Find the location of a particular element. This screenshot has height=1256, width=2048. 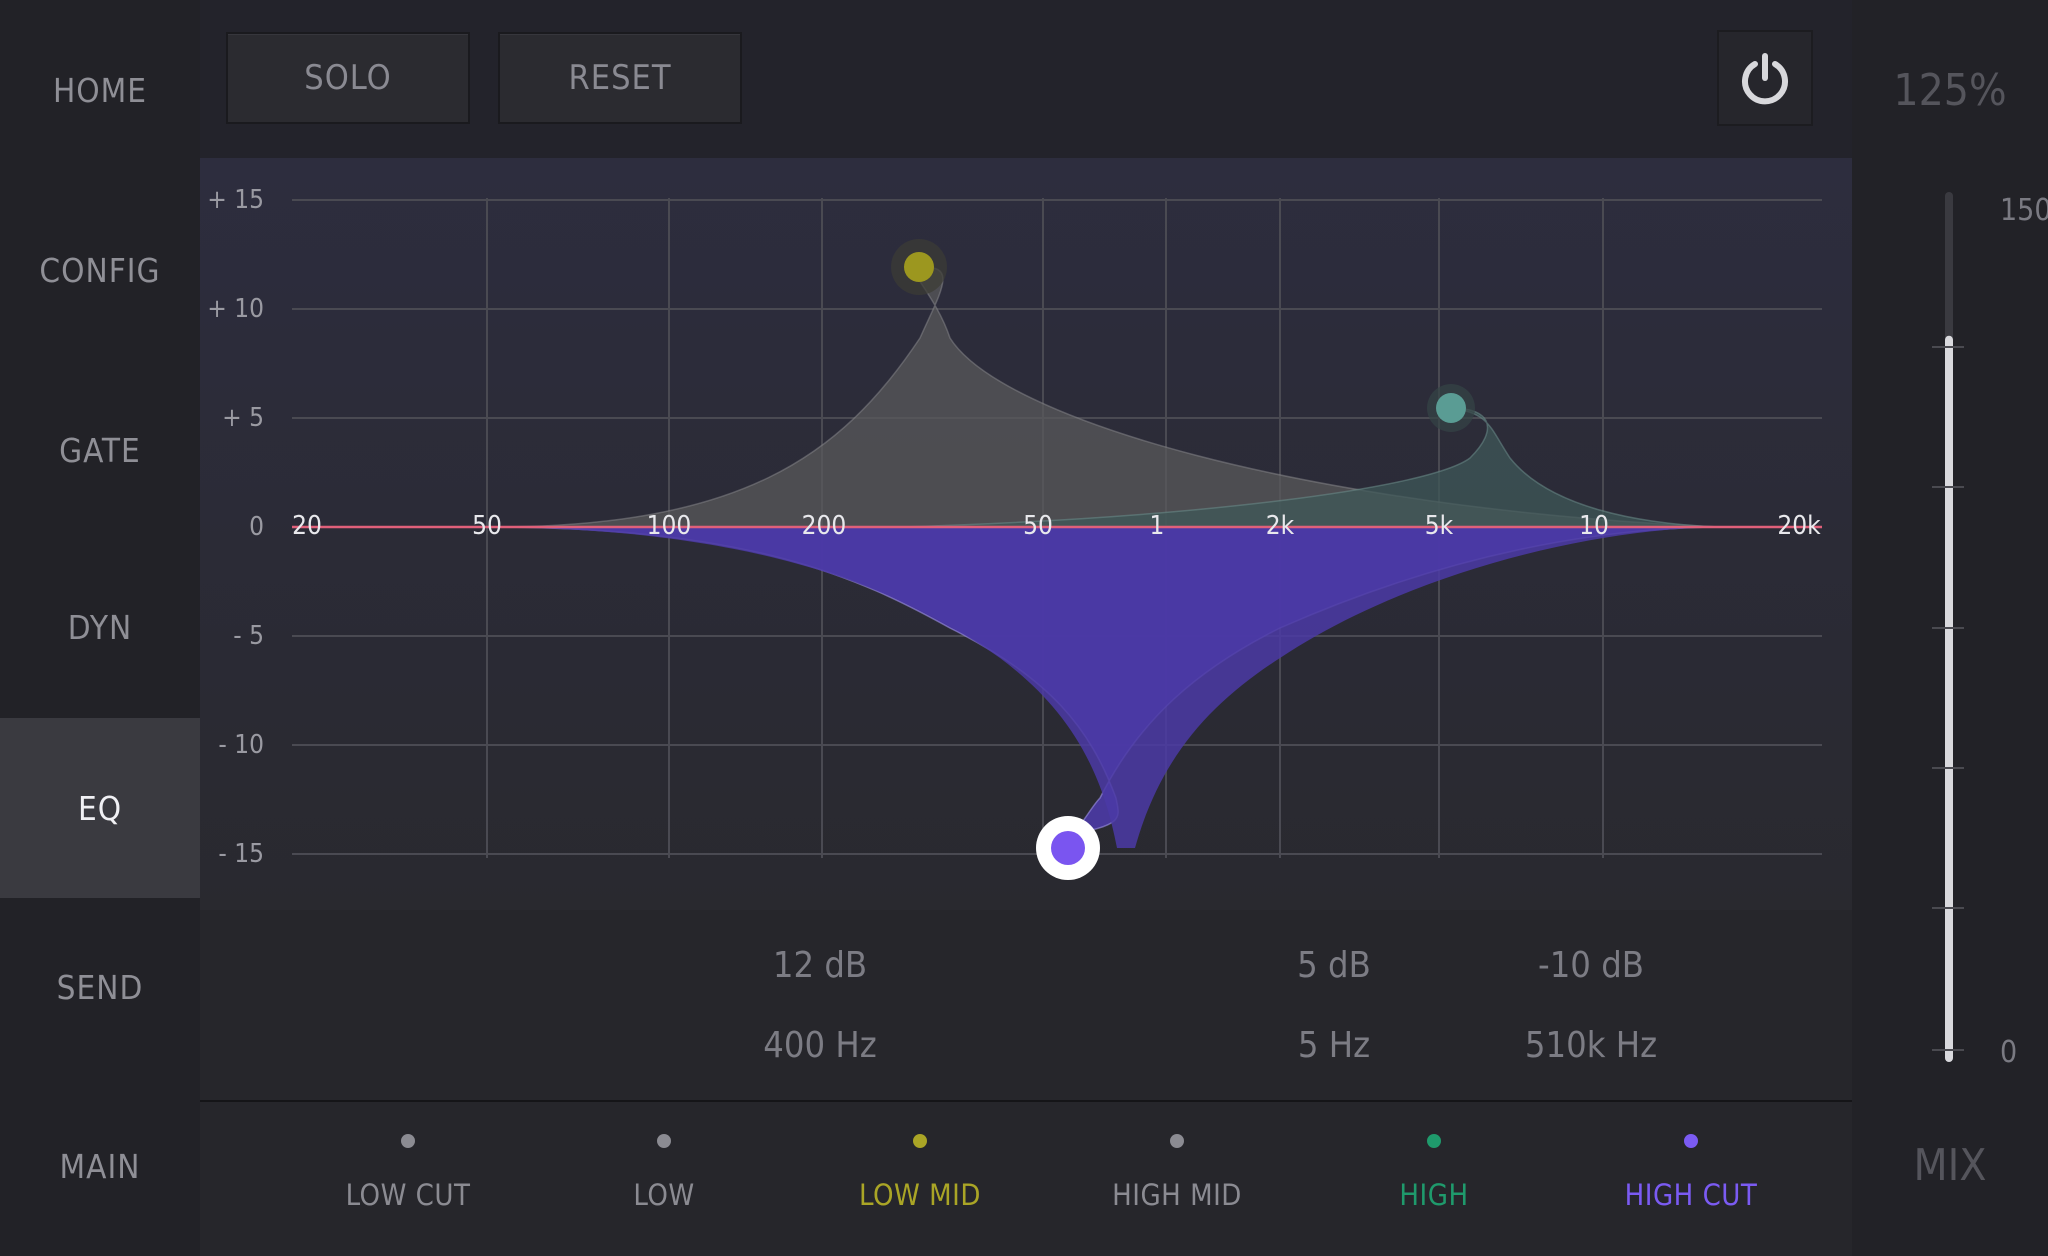

nav-item-dyn: DYN is located at coordinates (100, 627).